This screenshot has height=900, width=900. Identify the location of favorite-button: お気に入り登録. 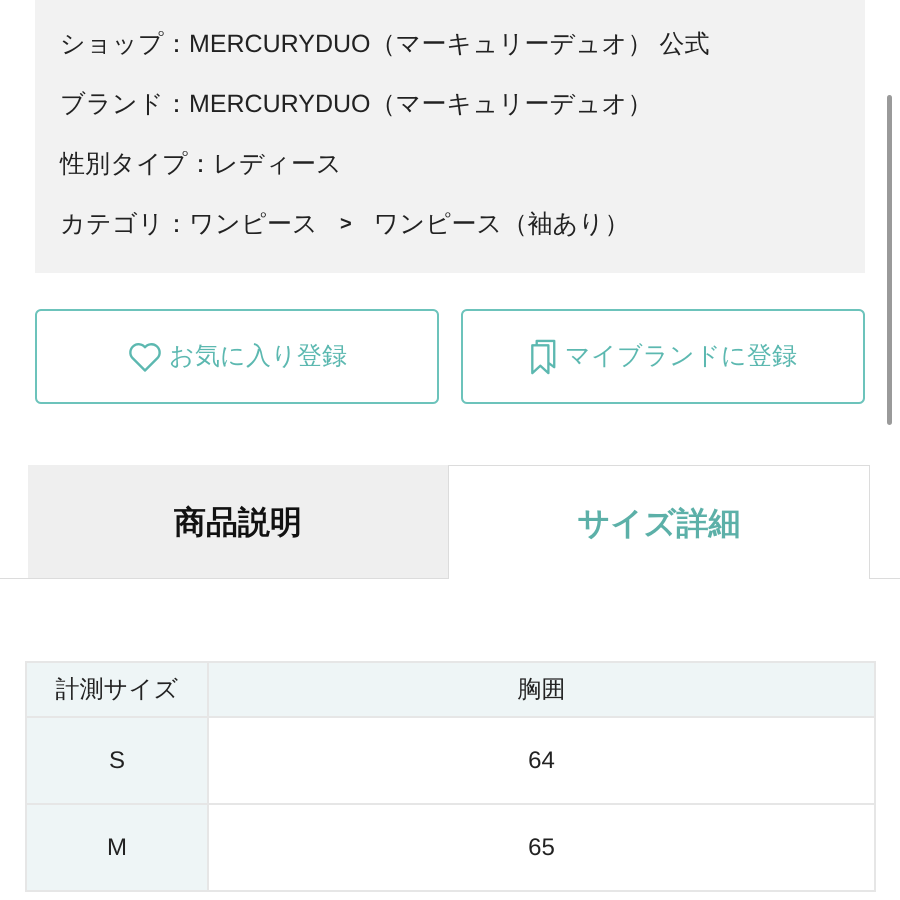
(237, 356).